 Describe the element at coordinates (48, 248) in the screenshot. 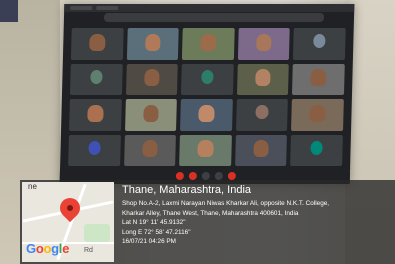

I see `google-logo: Google` at that location.